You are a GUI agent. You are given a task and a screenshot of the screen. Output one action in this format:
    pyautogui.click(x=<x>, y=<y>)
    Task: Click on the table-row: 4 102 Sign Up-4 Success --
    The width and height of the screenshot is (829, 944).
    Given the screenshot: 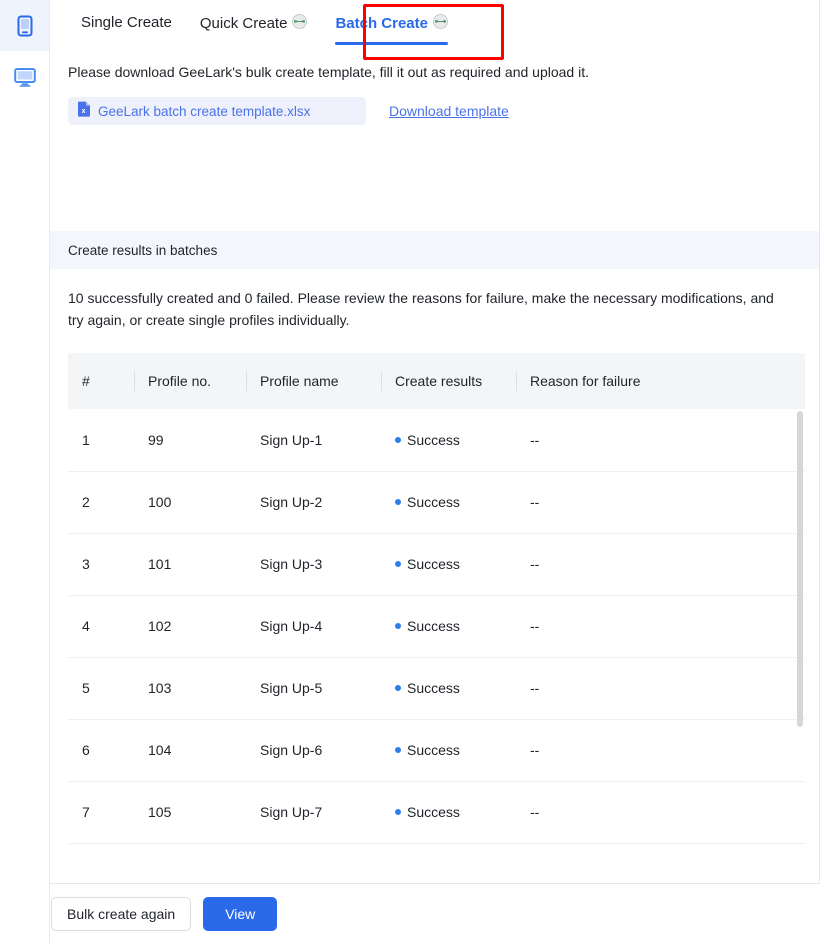 What is the action you would take?
    pyautogui.click(x=436, y=626)
    